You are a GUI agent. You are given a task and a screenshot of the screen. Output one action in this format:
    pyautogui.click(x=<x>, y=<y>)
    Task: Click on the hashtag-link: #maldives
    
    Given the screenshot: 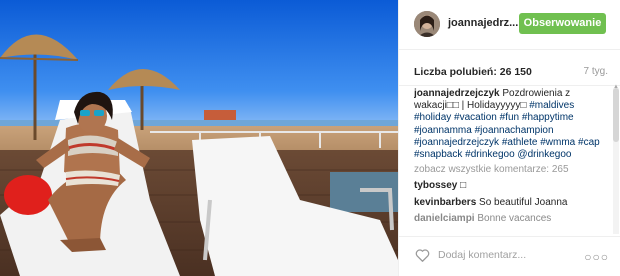 What is the action you would take?
    pyautogui.click(x=551, y=105)
    